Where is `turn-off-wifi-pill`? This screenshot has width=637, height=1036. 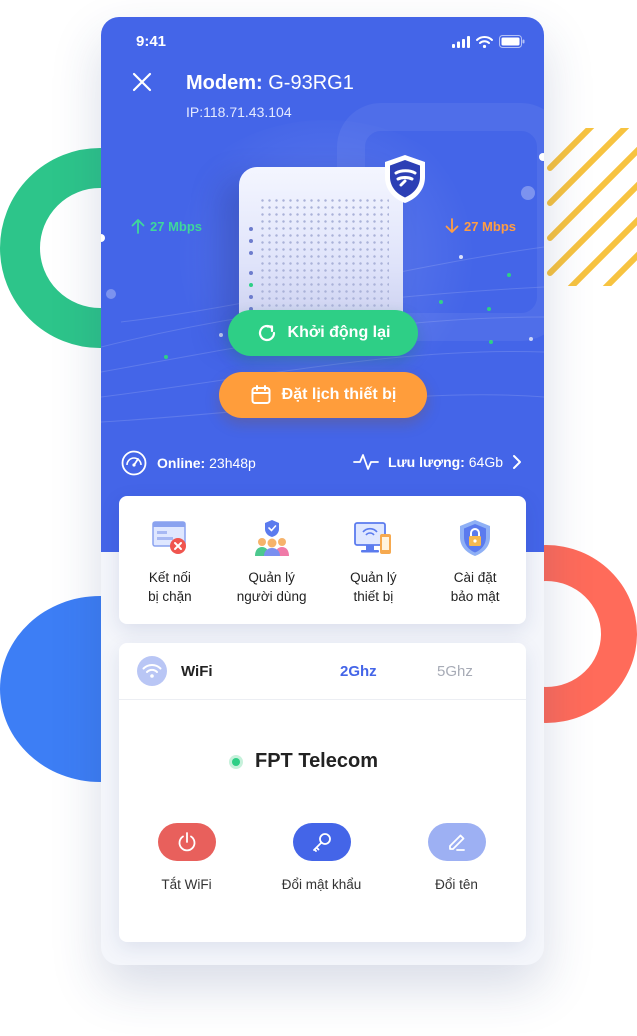 turn-off-wifi-pill is located at coordinates (186, 842).